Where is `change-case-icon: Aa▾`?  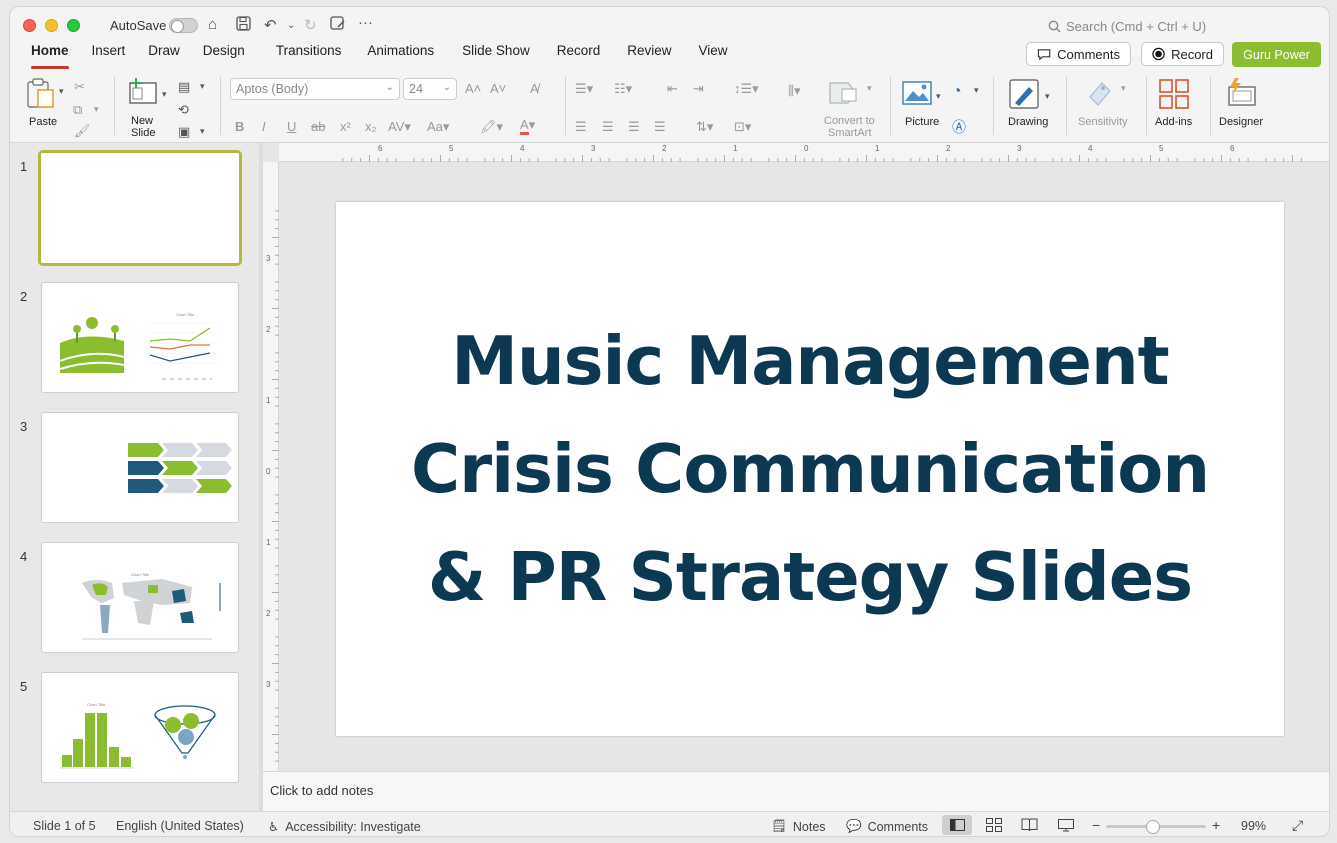
change-case-icon: Aa▾ is located at coordinates (438, 127).